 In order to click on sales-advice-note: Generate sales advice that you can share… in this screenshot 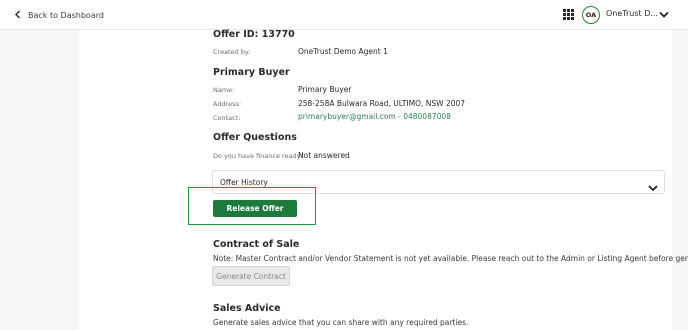, I will do `click(341, 322)`.